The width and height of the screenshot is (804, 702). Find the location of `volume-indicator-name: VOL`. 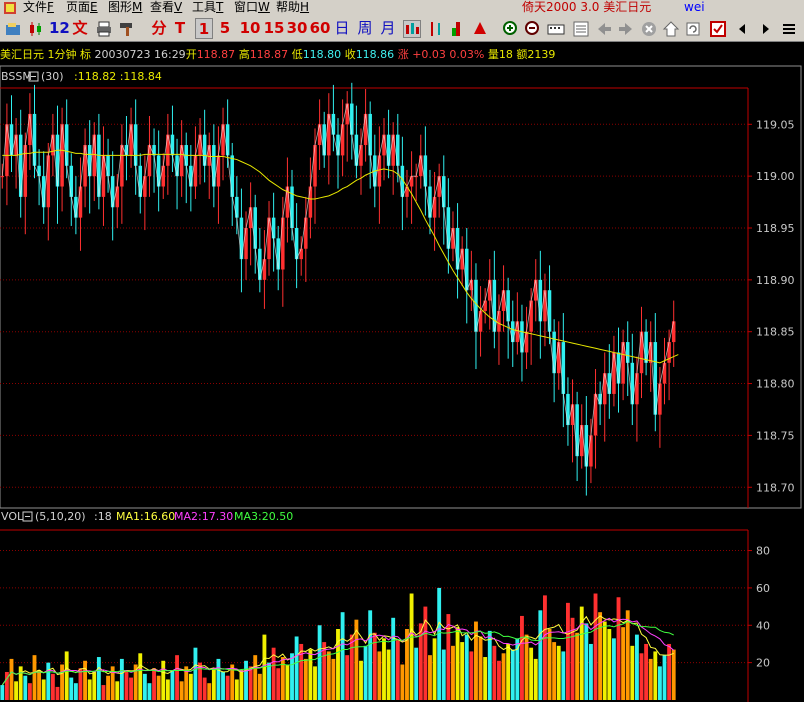

volume-indicator-name: VOL is located at coordinates (12, 516).